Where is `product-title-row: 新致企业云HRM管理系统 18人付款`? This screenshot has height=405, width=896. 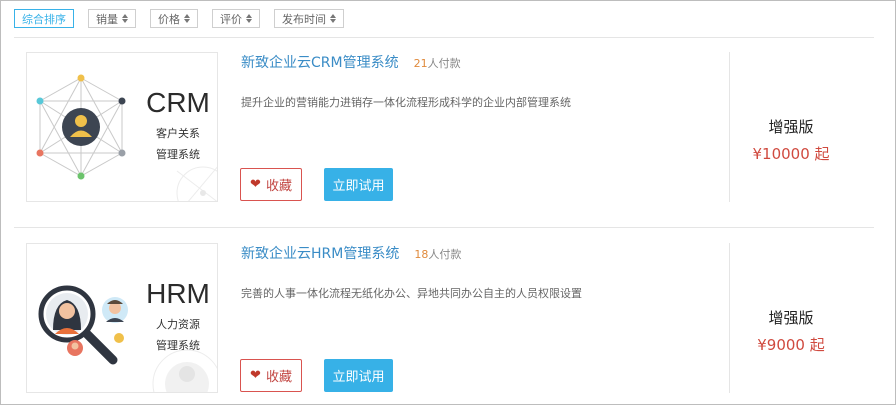
product-title-row: 新致企业云HRM管理系统 18人付款 is located at coordinates (351, 253).